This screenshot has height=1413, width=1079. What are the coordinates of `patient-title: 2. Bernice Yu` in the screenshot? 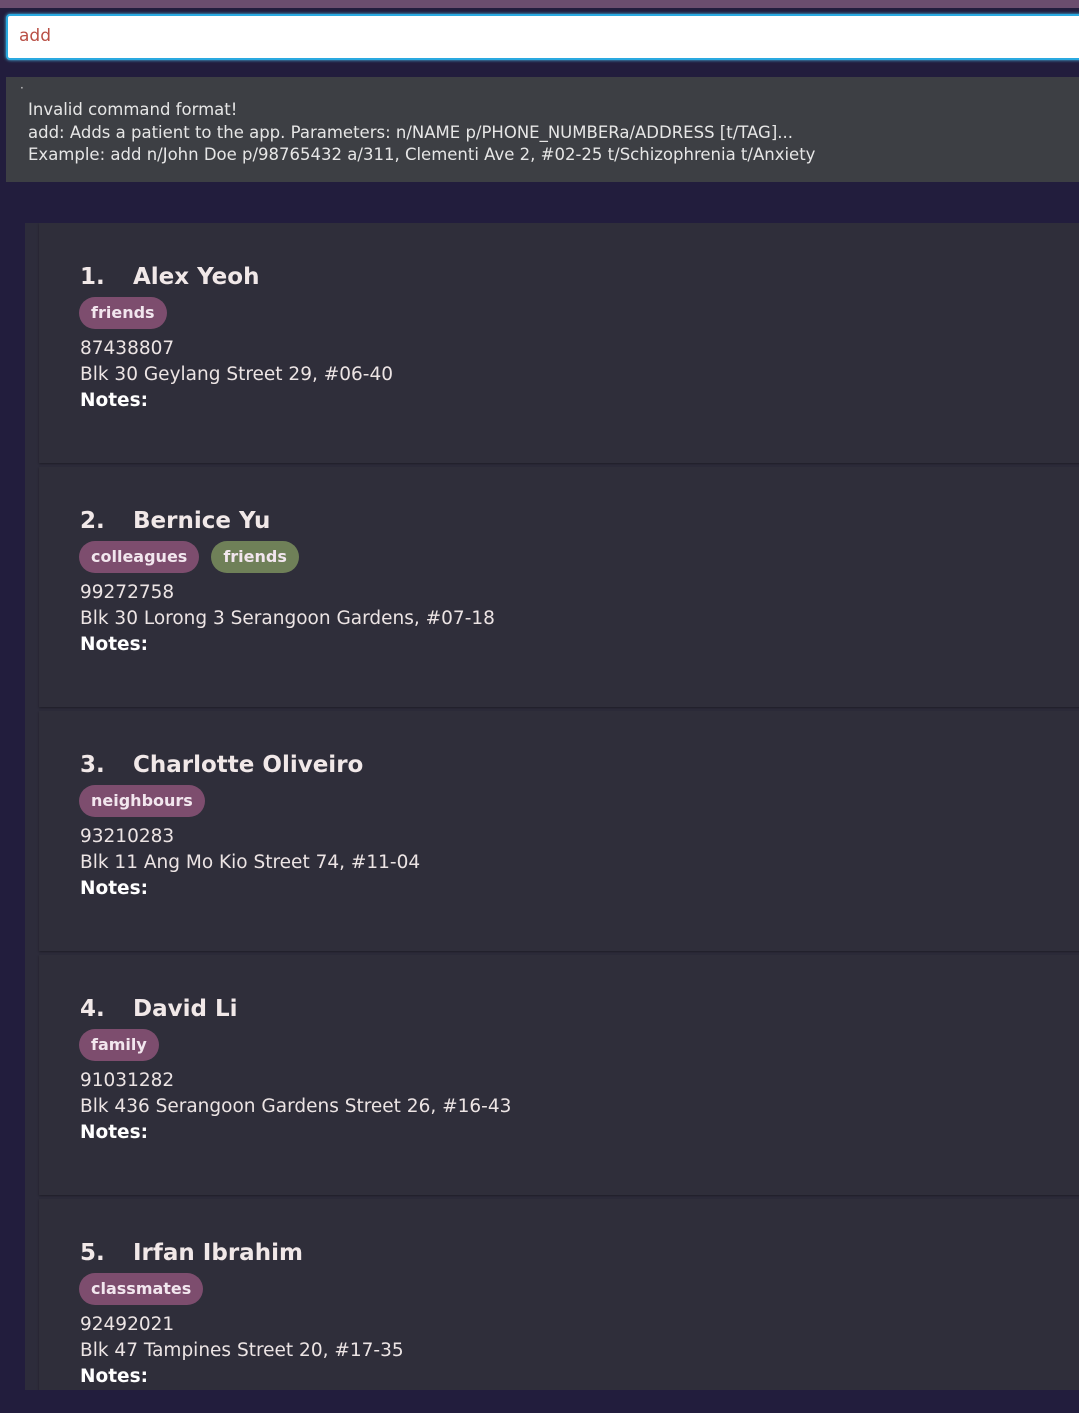 It's located at (175, 521).